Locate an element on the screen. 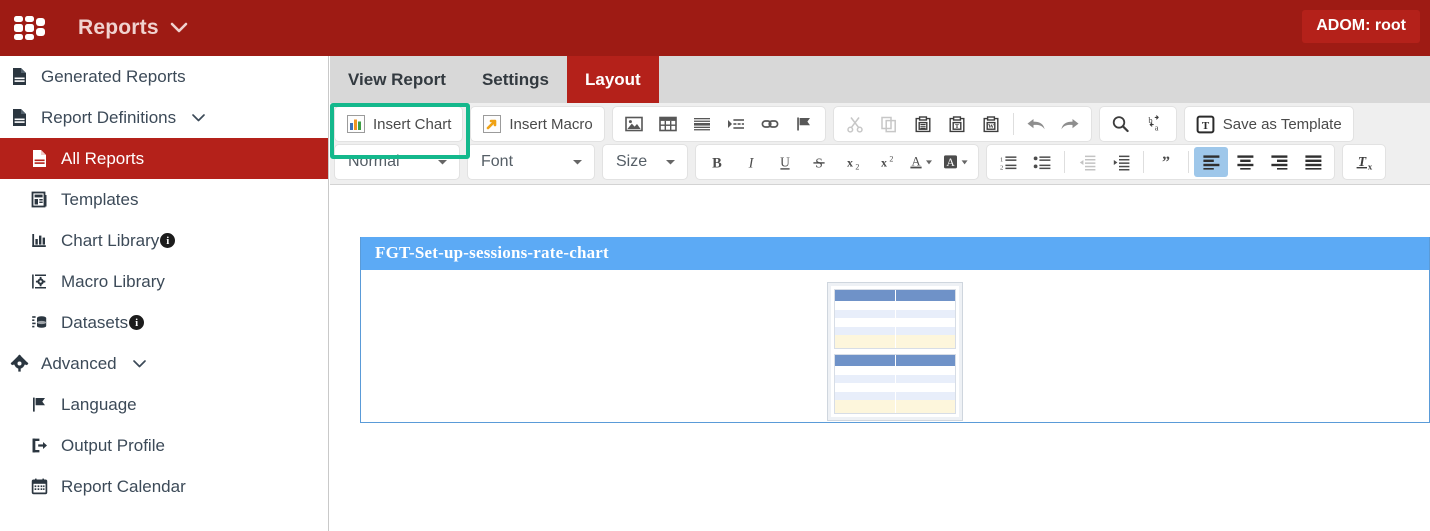 Image resolution: width=1430 pixels, height=531 pixels. flag-icon is located at coordinates (39, 404).